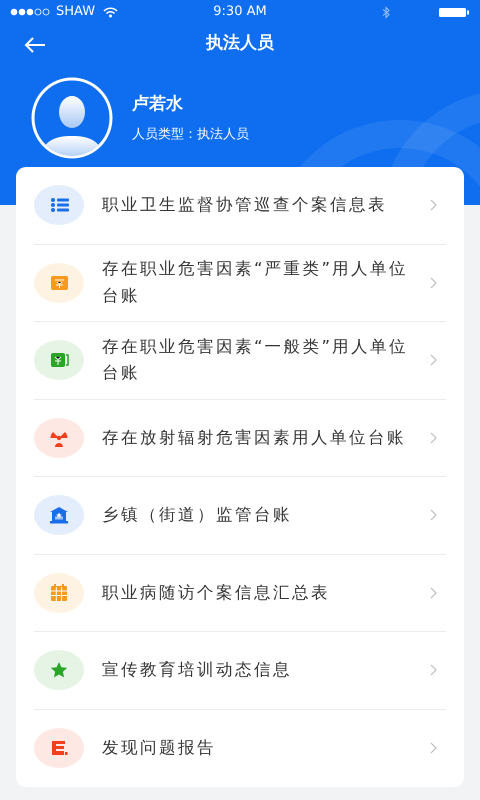  I want to click on user-type: 人员类型：执法人员, so click(190, 135).